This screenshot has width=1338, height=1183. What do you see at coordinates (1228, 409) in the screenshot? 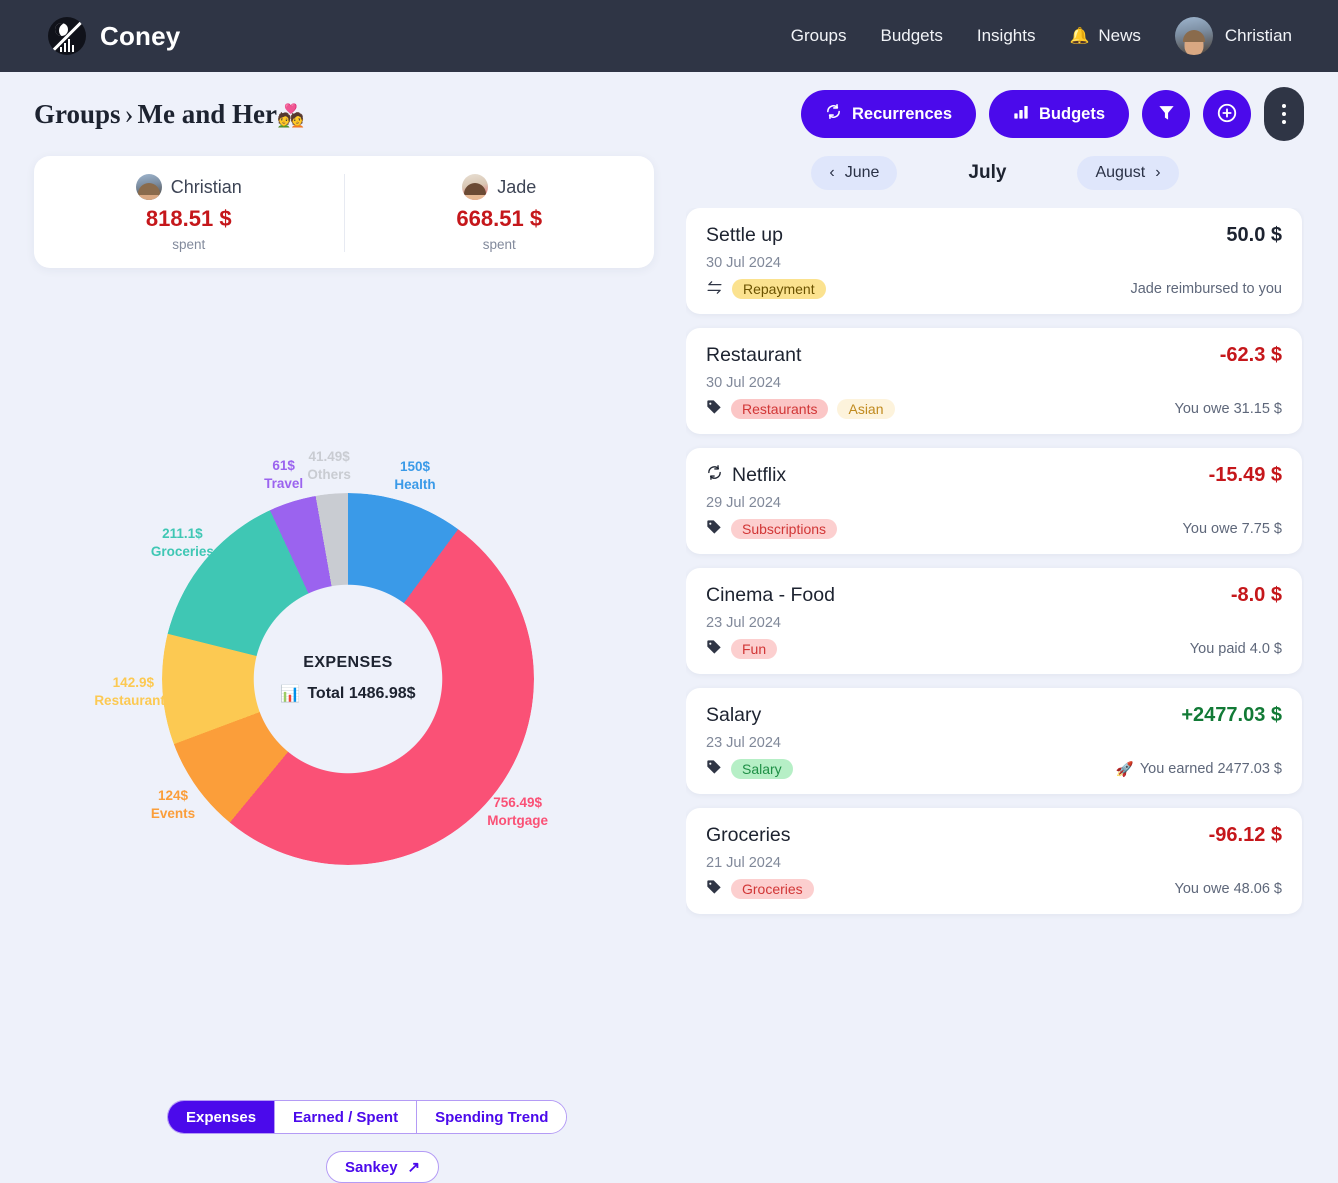
I see `transaction-note: You owe 31.15 $` at bounding box center [1228, 409].